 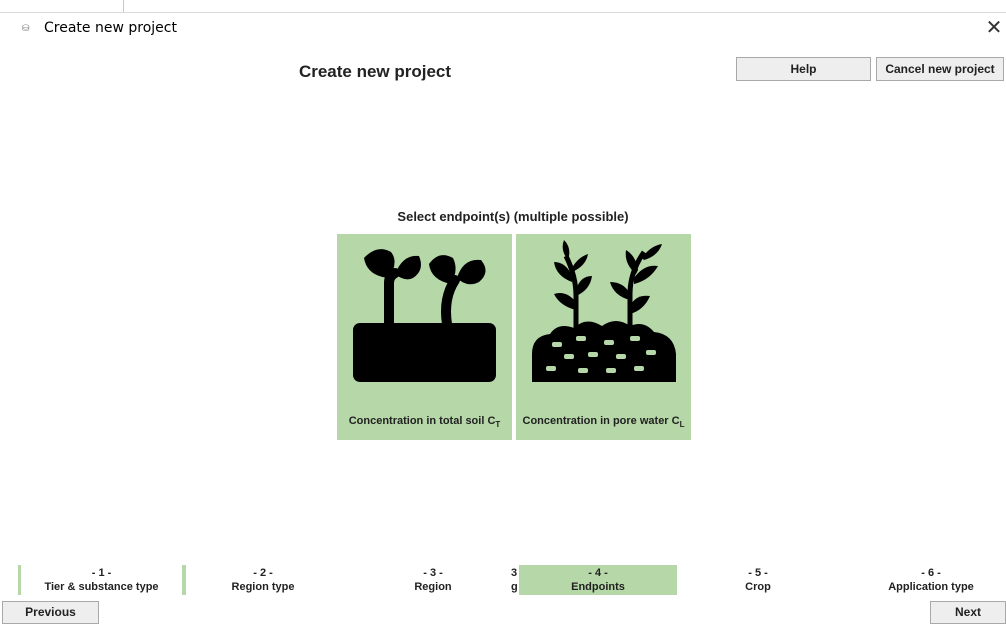 I want to click on endpoint-tile-total-soil: Concentration in total soil CT, so click(x=424, y=337).